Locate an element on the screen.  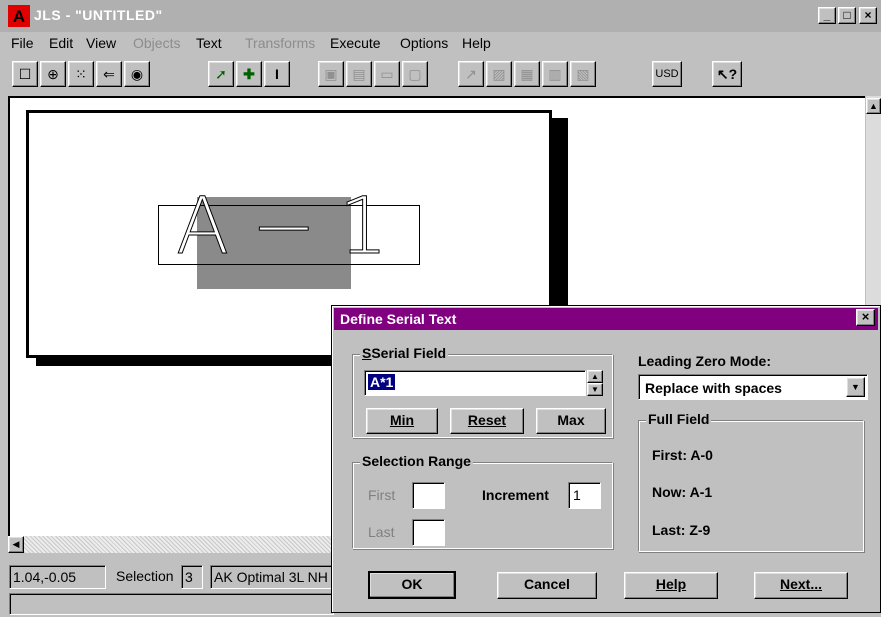
menu-execute: Execute is located at coordinates (355, 43).